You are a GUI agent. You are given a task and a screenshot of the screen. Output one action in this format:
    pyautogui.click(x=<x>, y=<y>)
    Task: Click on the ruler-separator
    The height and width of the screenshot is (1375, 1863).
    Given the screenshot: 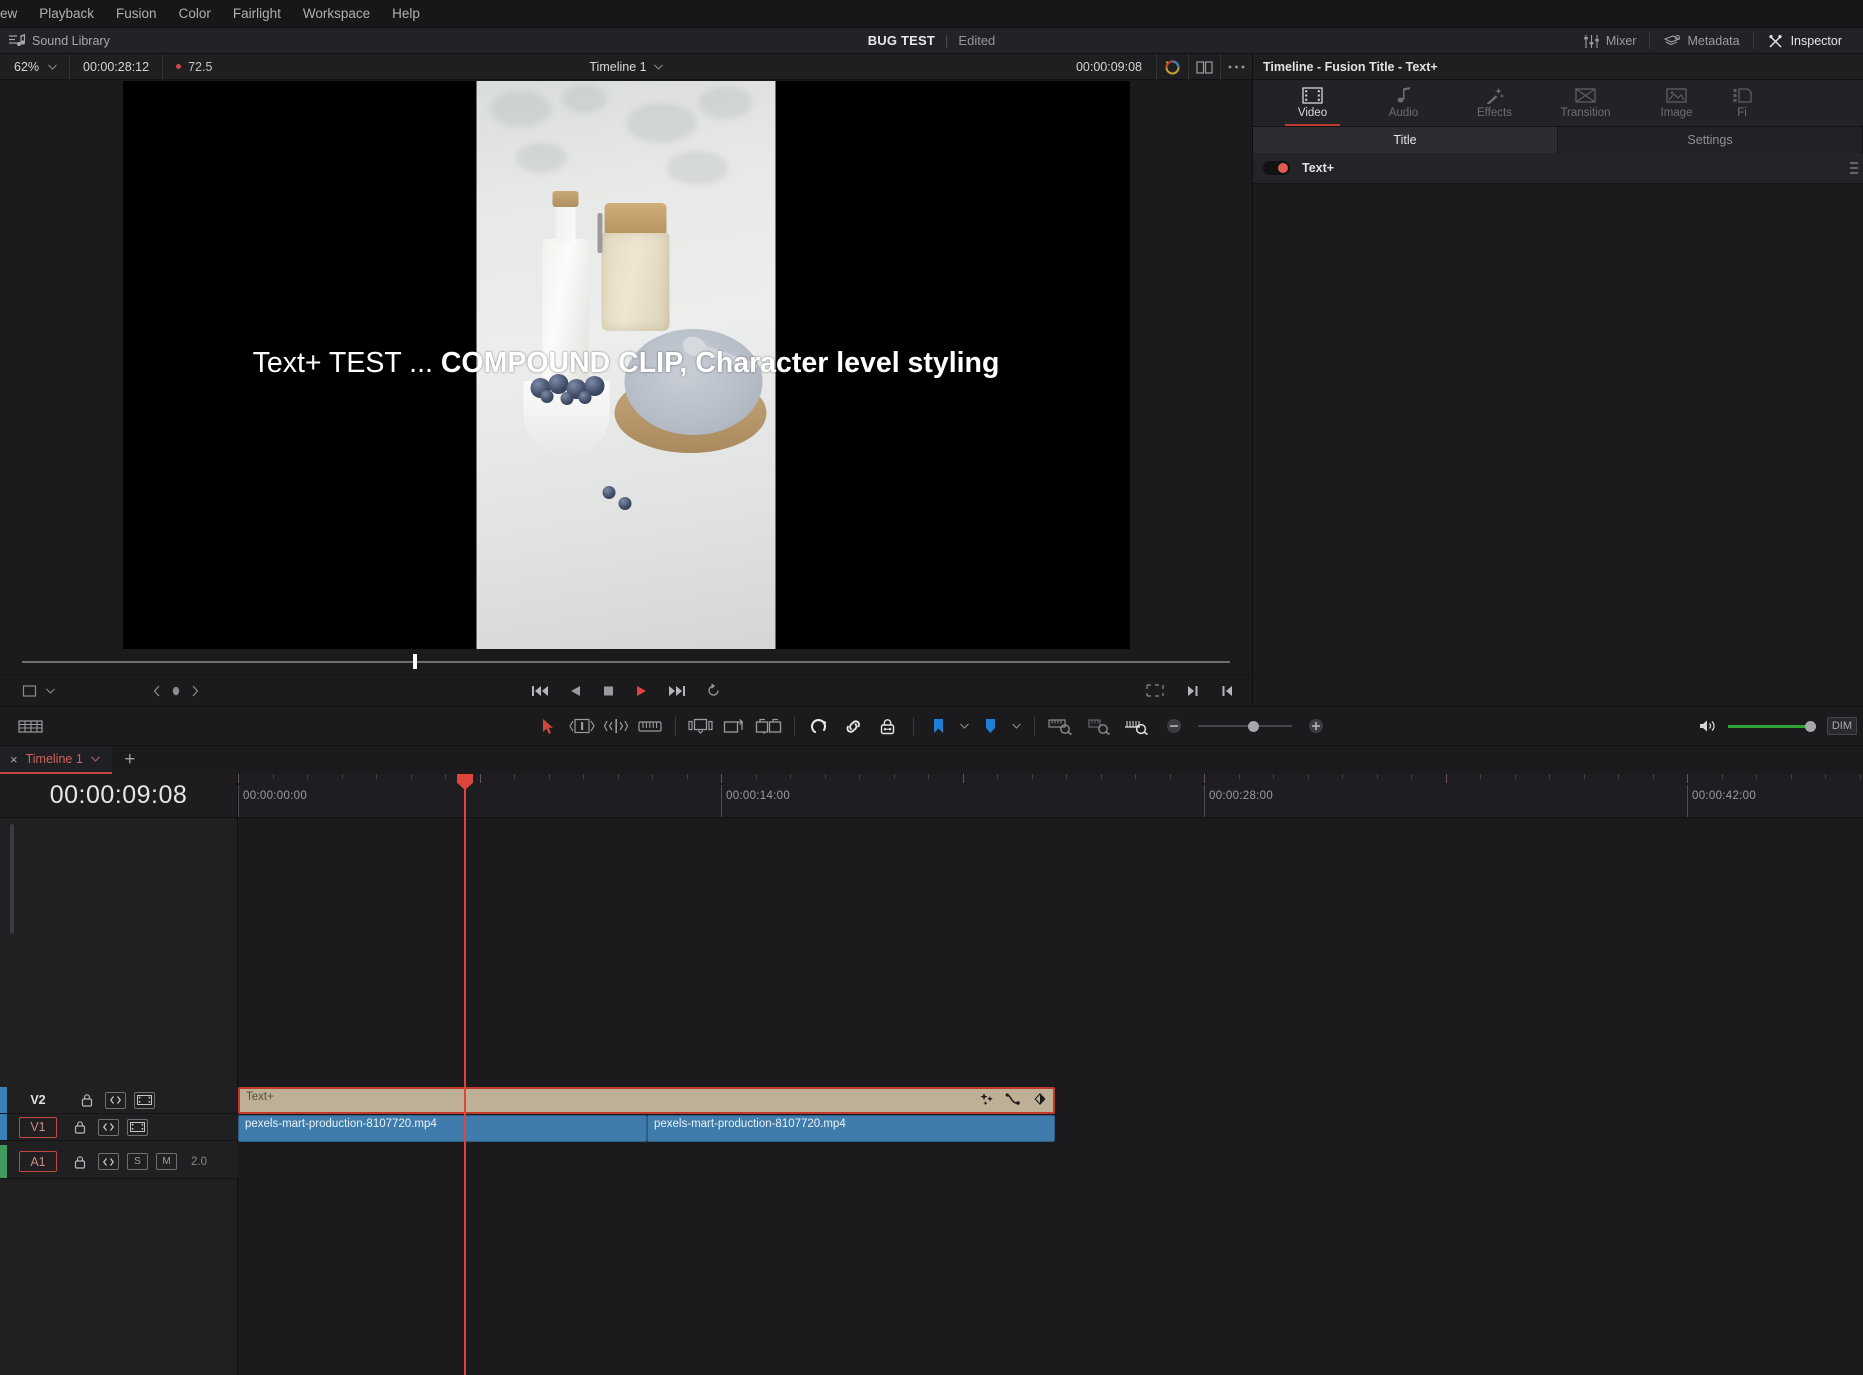 What is the action you would take?
    pyautogui.click(x=1687, y=801)
    